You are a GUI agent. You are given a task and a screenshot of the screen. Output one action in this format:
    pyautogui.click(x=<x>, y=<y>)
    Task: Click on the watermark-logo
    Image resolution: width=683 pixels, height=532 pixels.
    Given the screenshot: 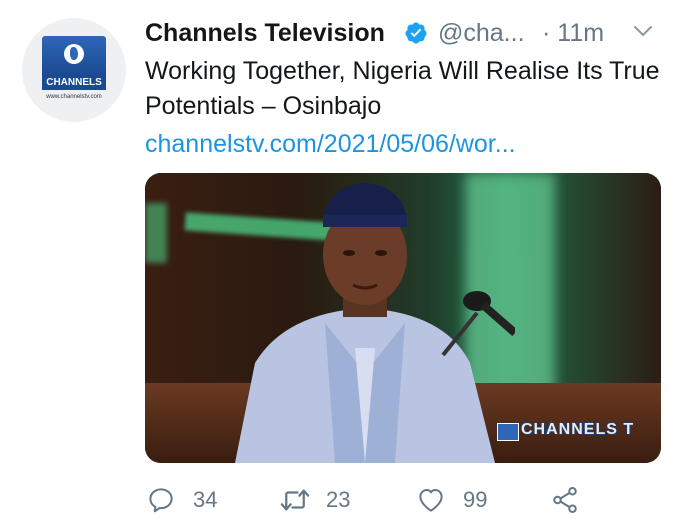 What is the action you would take?
    pyautogui.click(x=508, y=432)
    